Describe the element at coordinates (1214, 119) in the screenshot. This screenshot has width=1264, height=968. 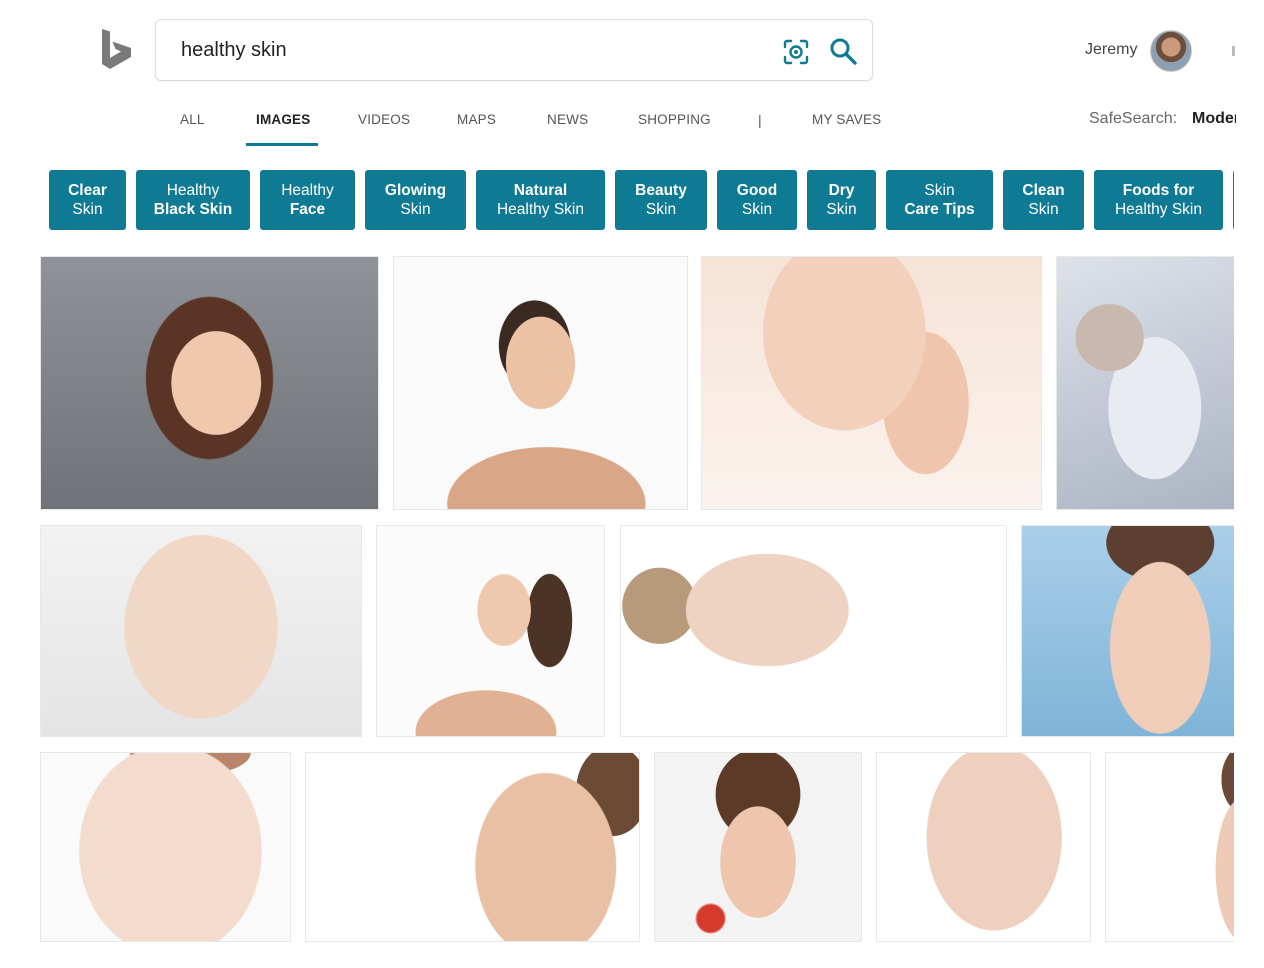
I see `safesearch-dropdown: Moderate` at that location.